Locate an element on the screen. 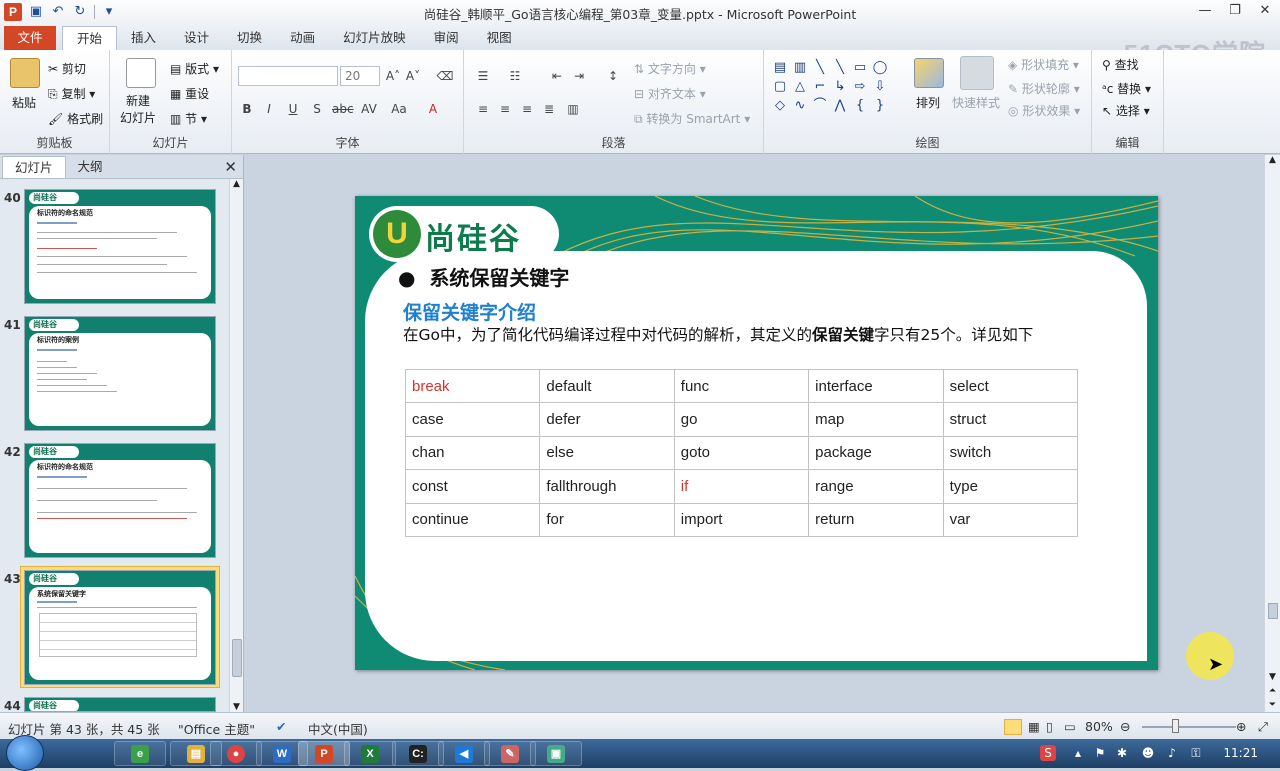 Image resolution: width=1280 pixels, height=771 pixels. tab-file: 文件 is located at coordinates (30, 38).